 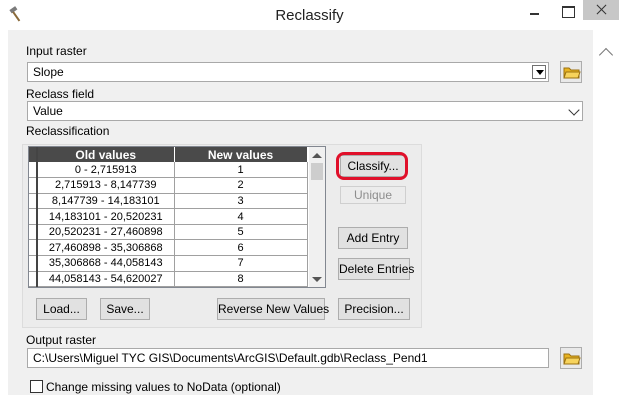 What do you see at coordinates (372, 166) in the screenshot?
I see `classify-highlight-annotation` at bounding box center [372, 166].